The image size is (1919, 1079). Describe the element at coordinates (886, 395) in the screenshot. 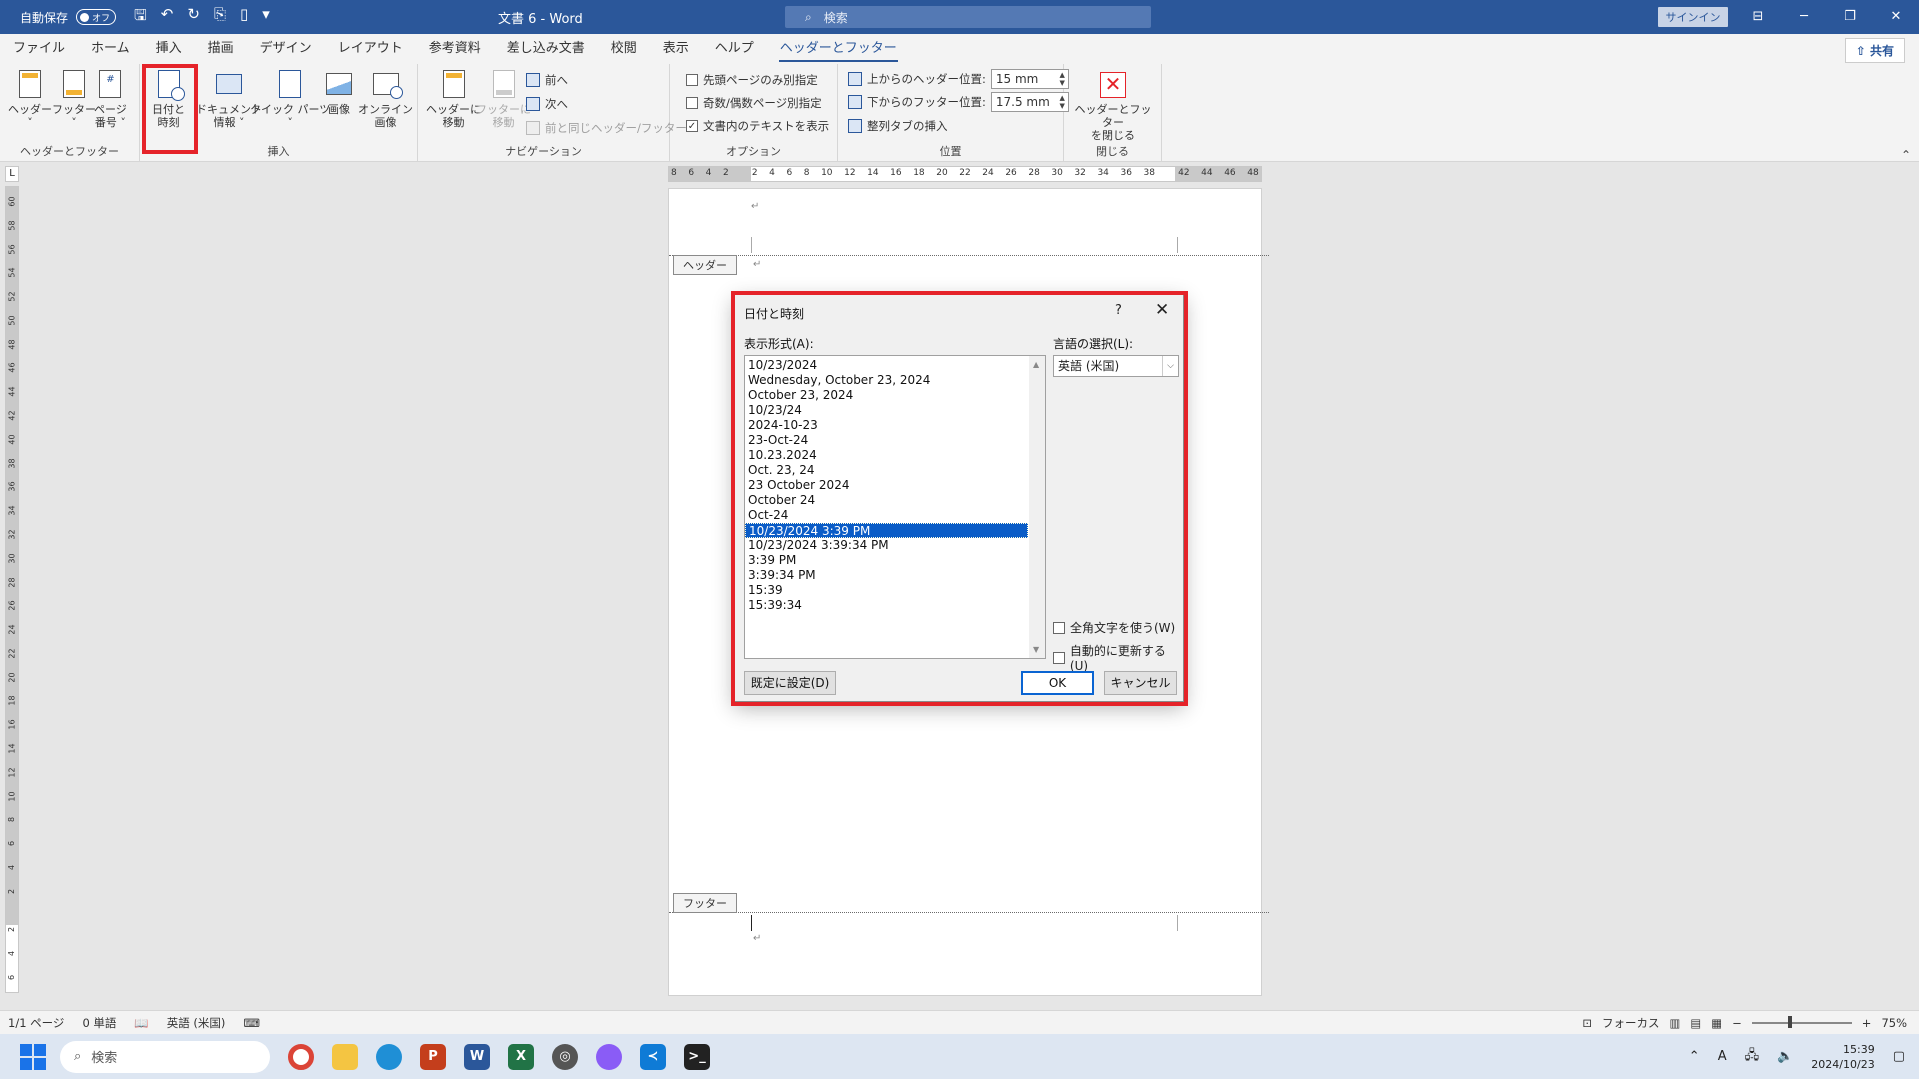

I see `list-item: October 23, 2024` at that location.